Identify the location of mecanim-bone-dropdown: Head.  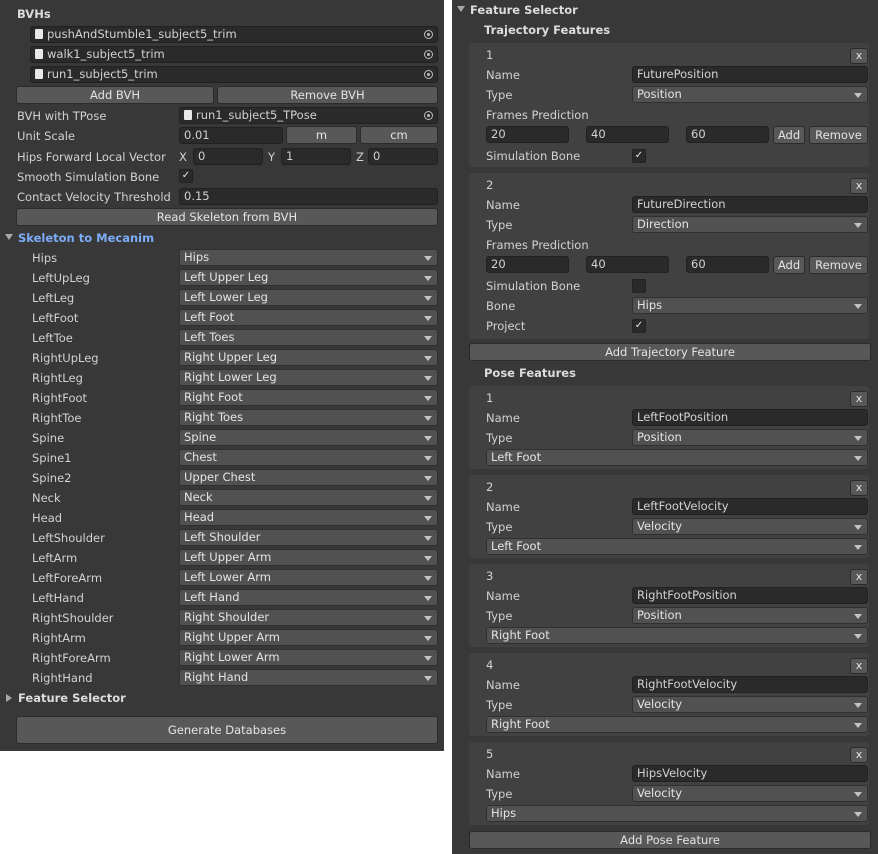
(308, 517).